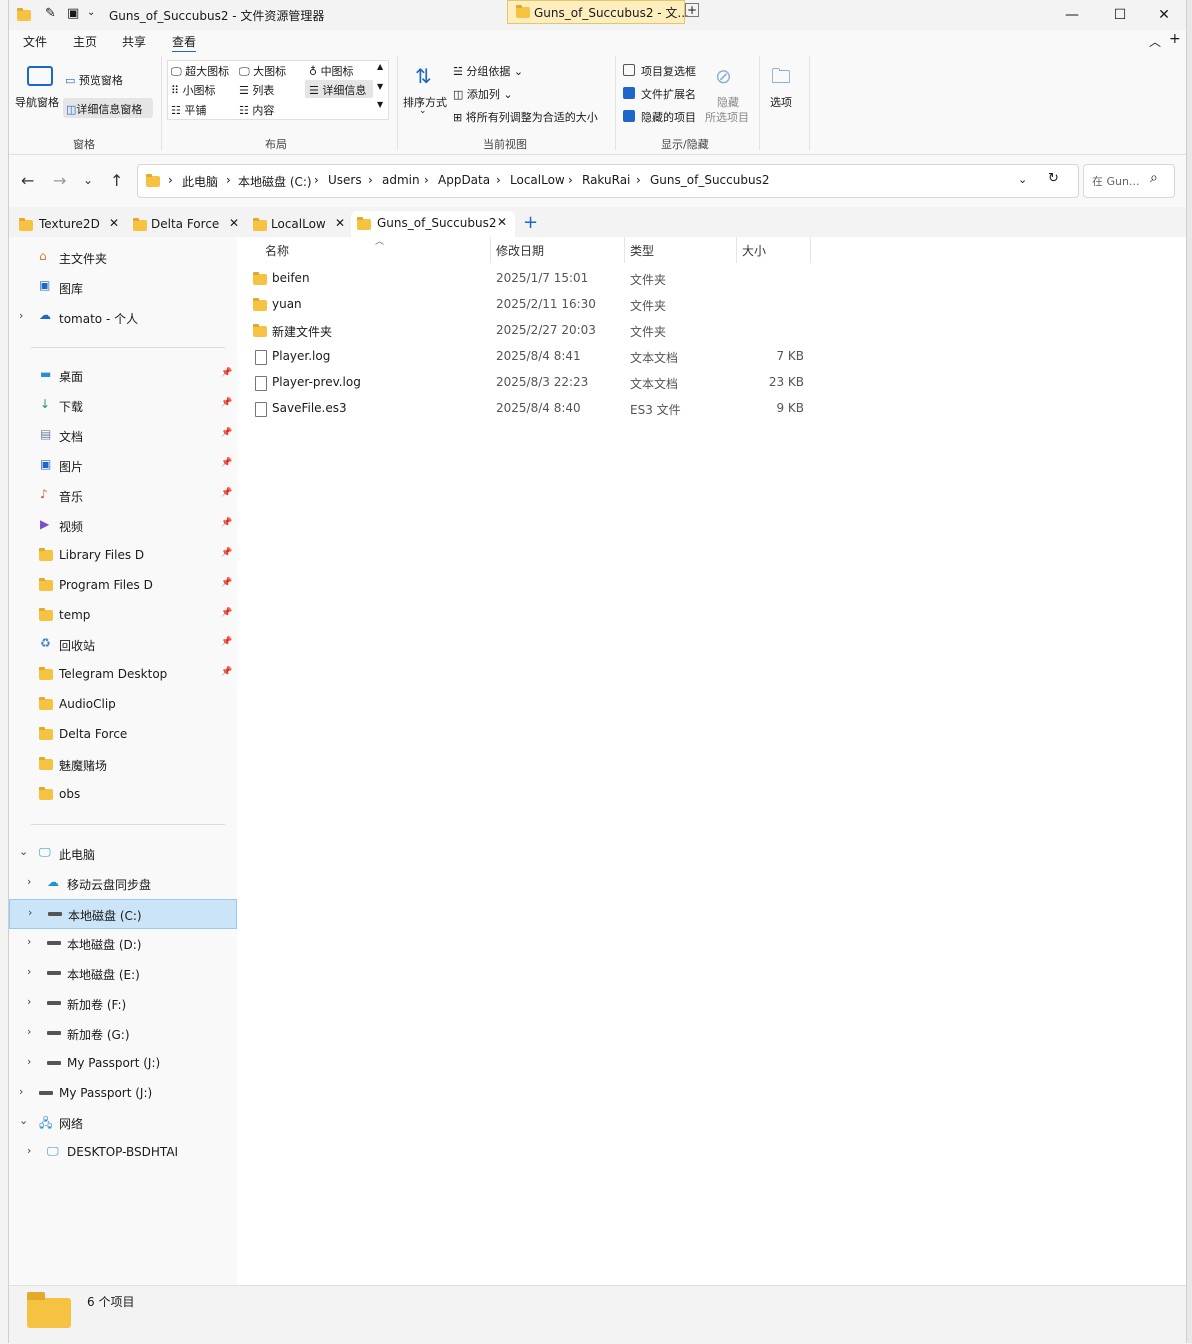 Image resolution: width=1192 pixels, height=1344 pixels. Describe the element at coordinates (530, 222) in the screenshot. I see `new-tab-icon: +` at that location.